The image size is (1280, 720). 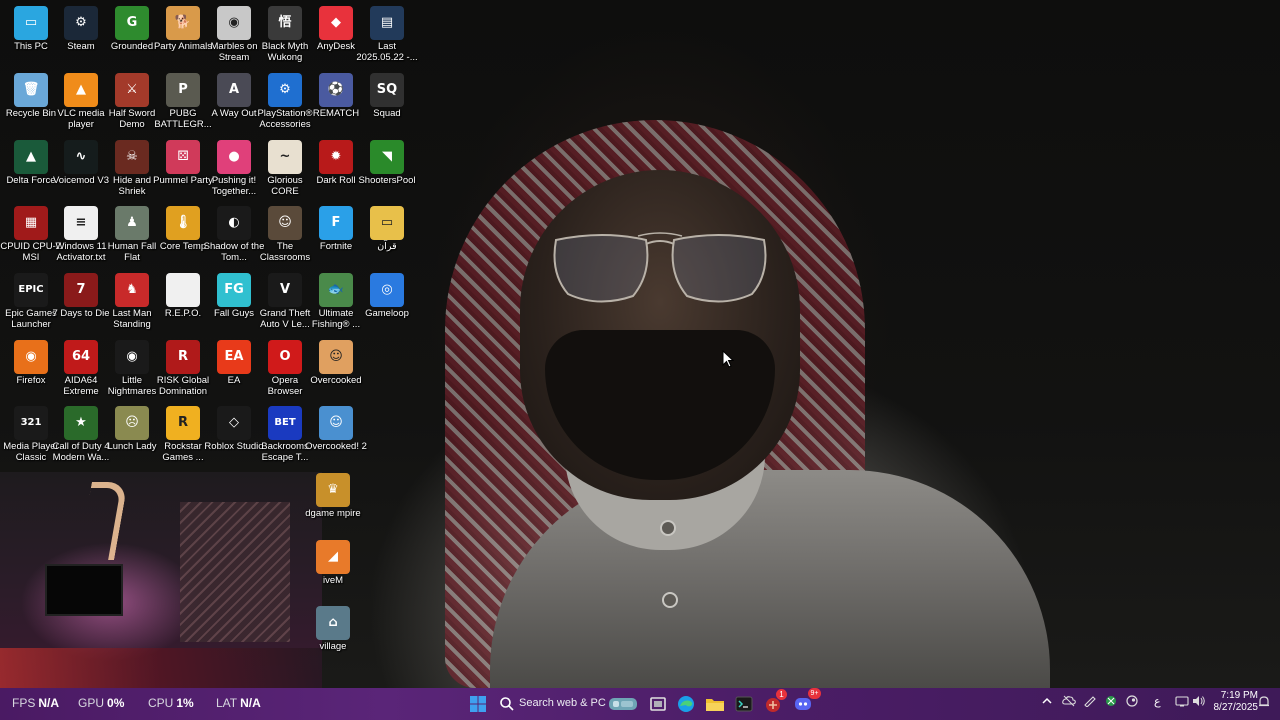 I want to click on desktop-shortcut: ♟ Human Fall Flat, so click(x=132, y=234).